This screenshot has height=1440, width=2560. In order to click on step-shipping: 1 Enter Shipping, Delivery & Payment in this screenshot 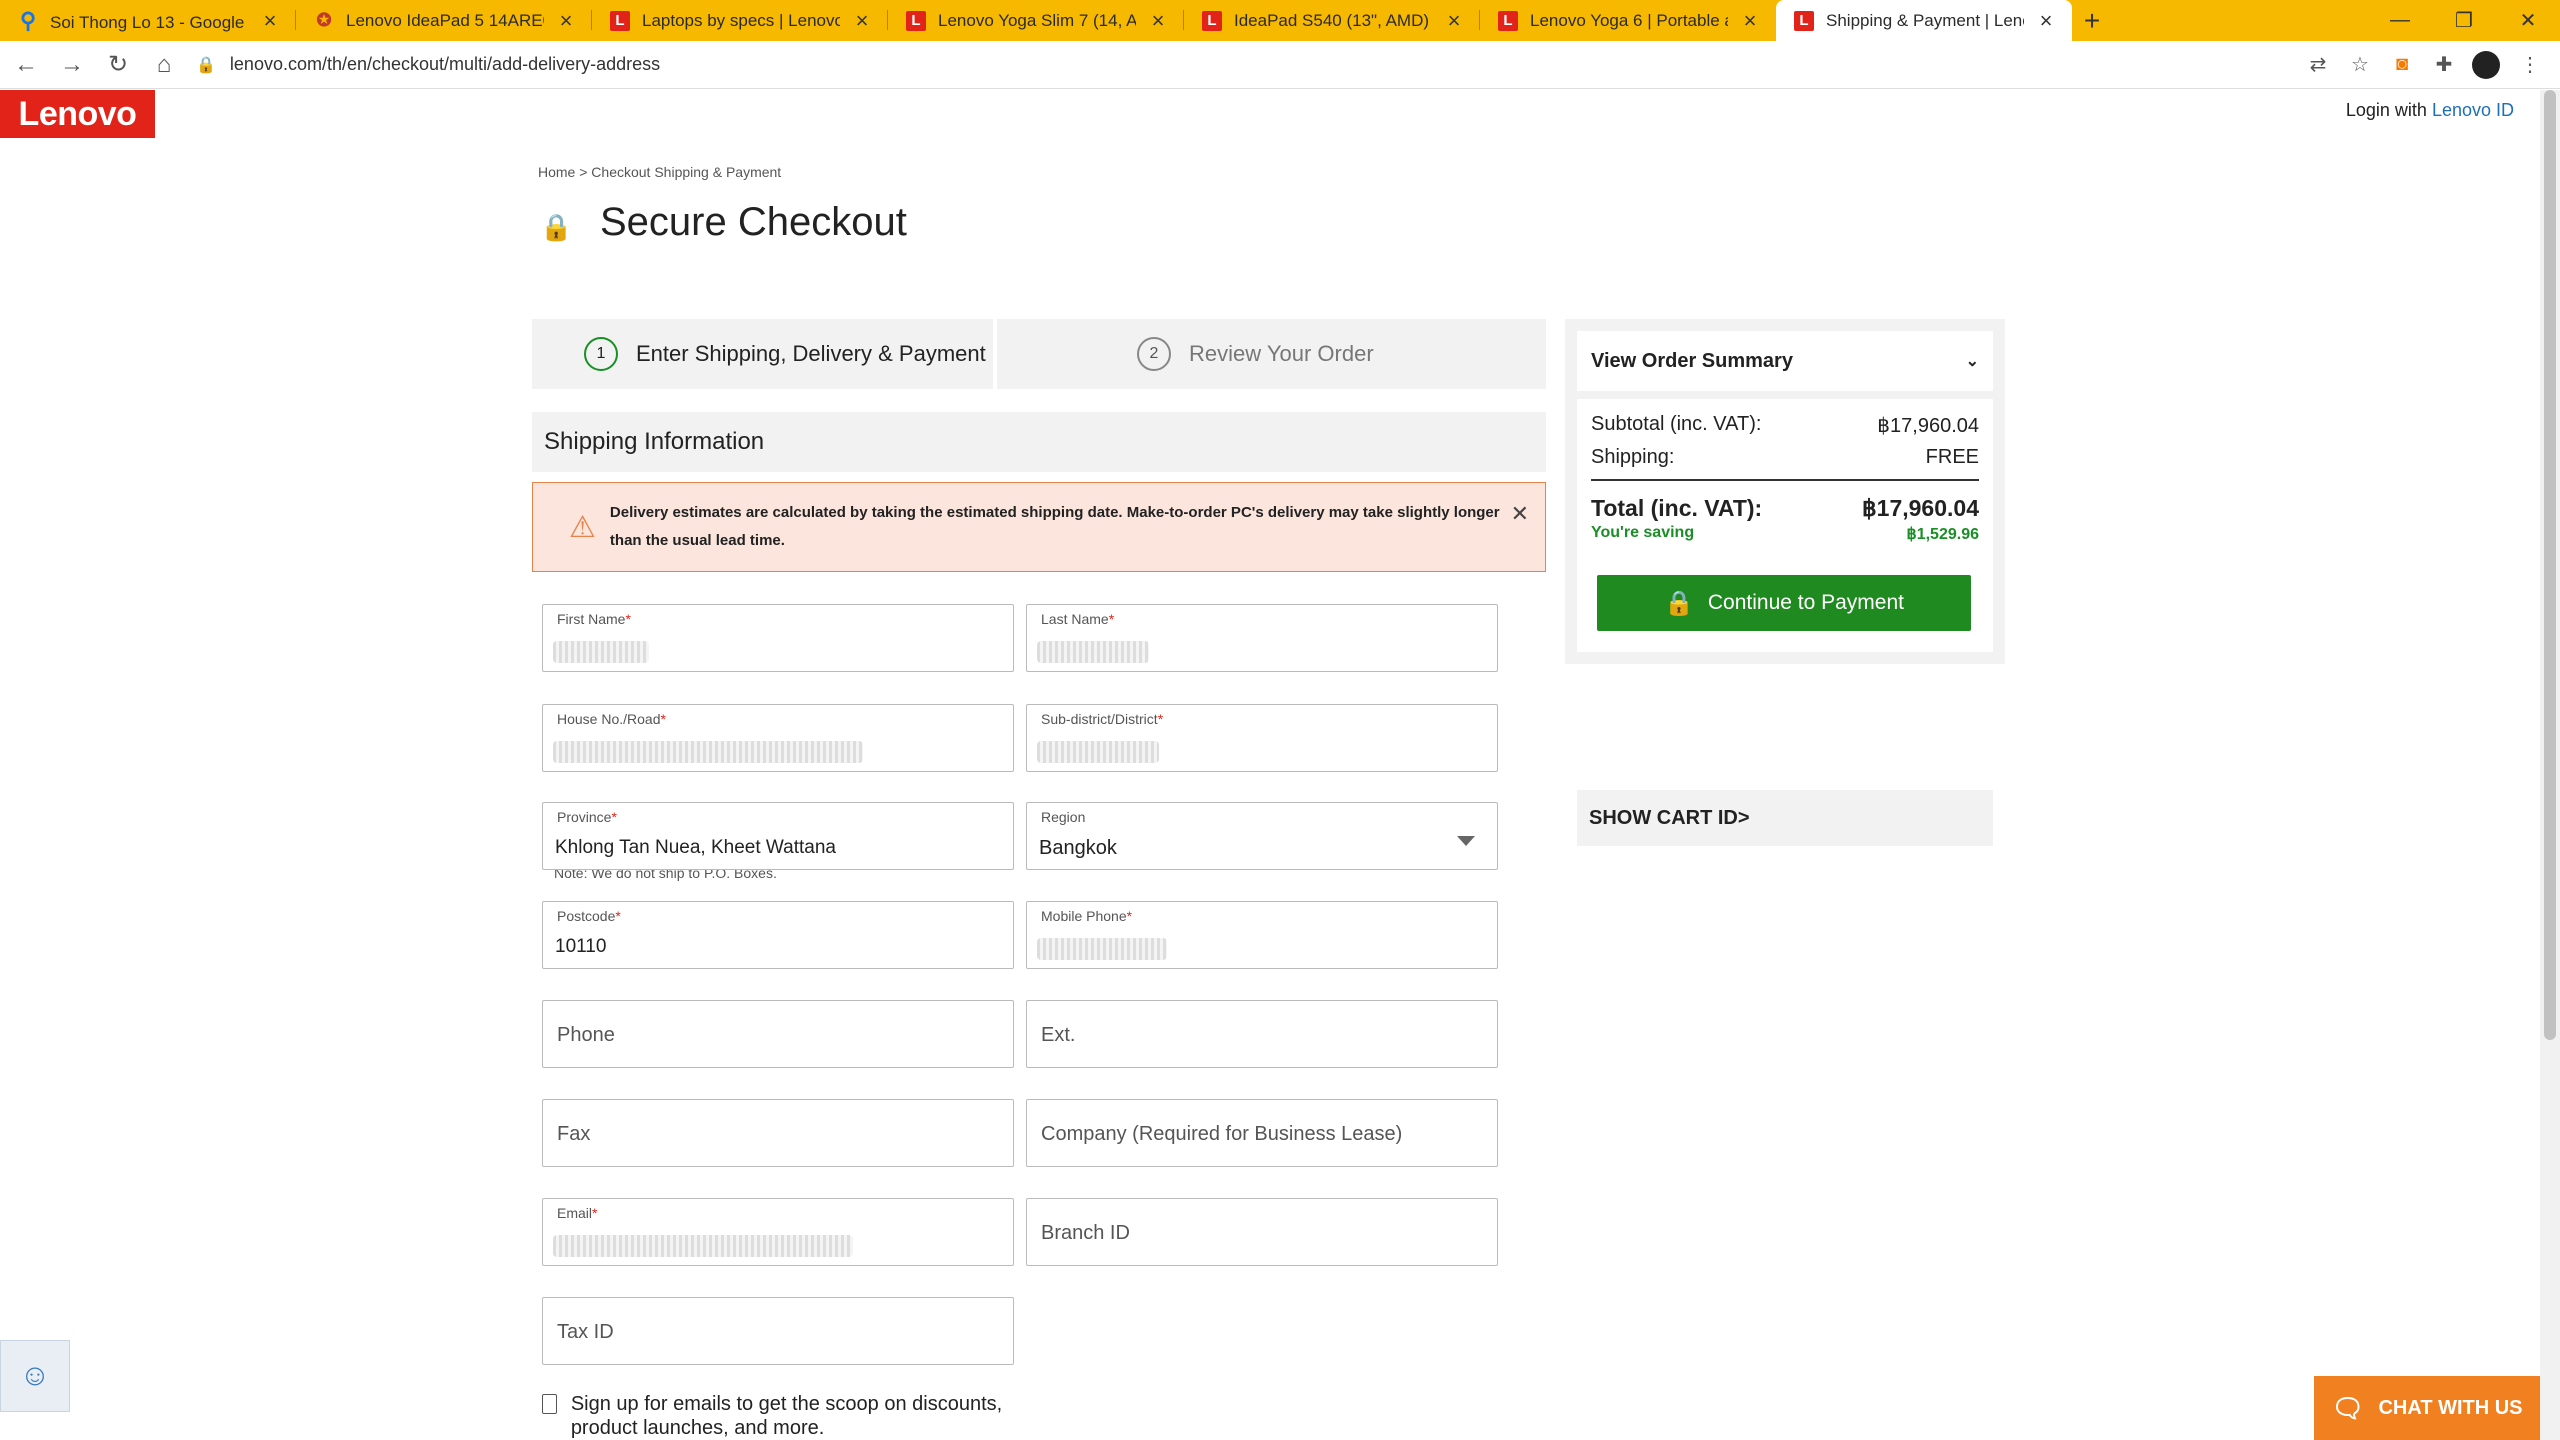, I will do `click(762, 354)`.